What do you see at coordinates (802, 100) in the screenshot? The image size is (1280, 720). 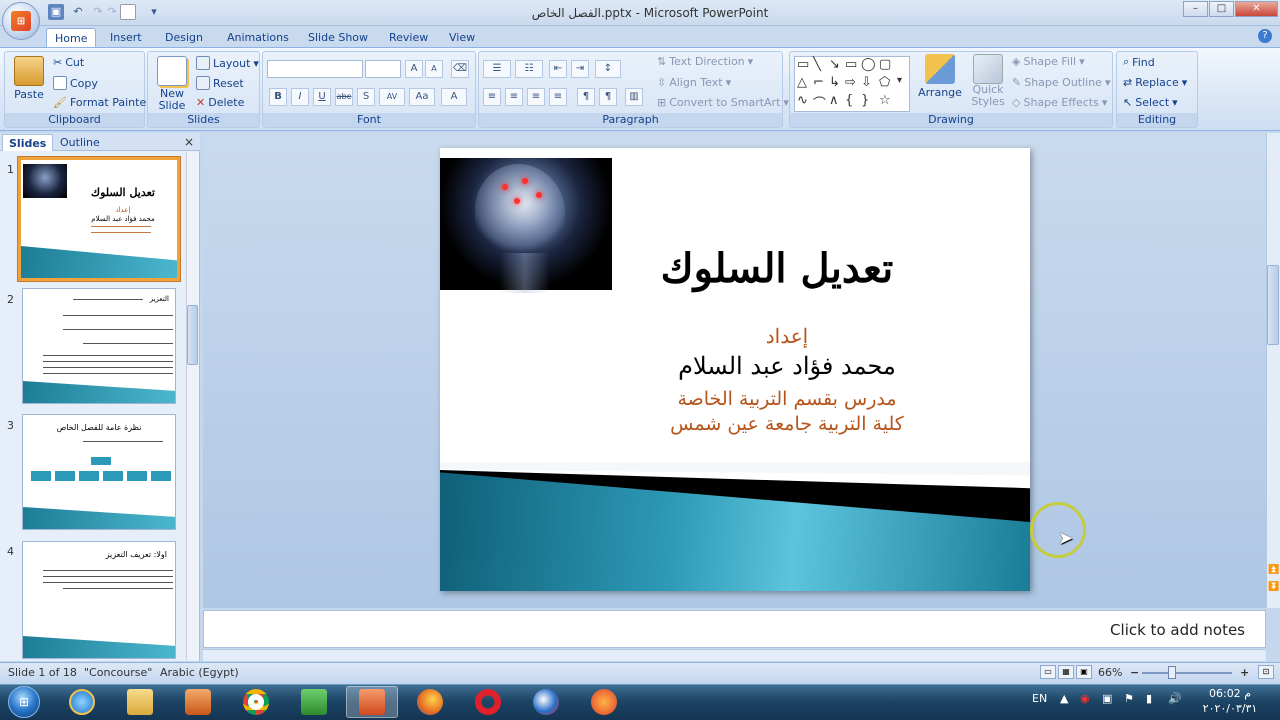 I see `curve-shape-icon: ∿` at bounding box center [802, 100].